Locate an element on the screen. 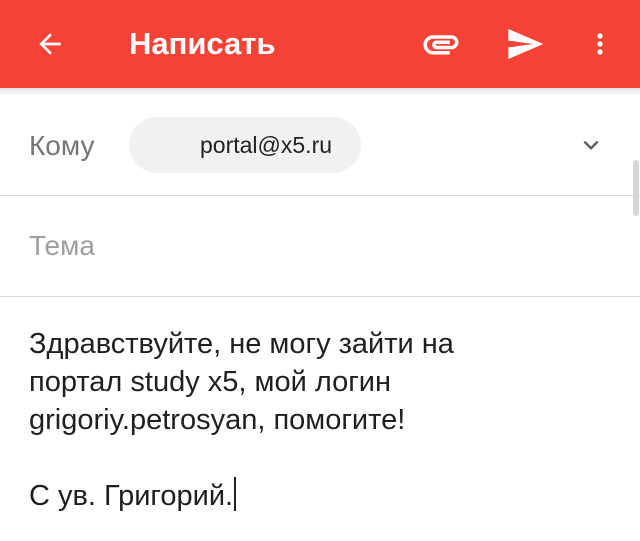 The width and height of the screenshot is (640, 541). send-icon is located at coordinates (526, 44).